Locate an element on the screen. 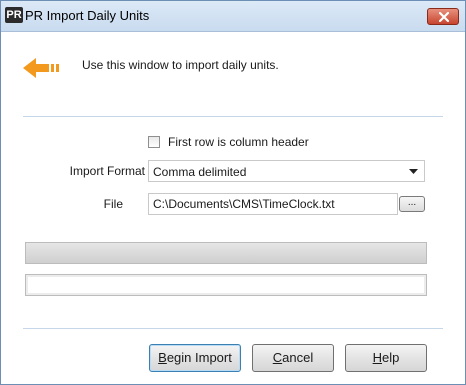 This screenshot has height=385, width=466. import-format-value: Comma delimited is located at coordinates (200, 172).